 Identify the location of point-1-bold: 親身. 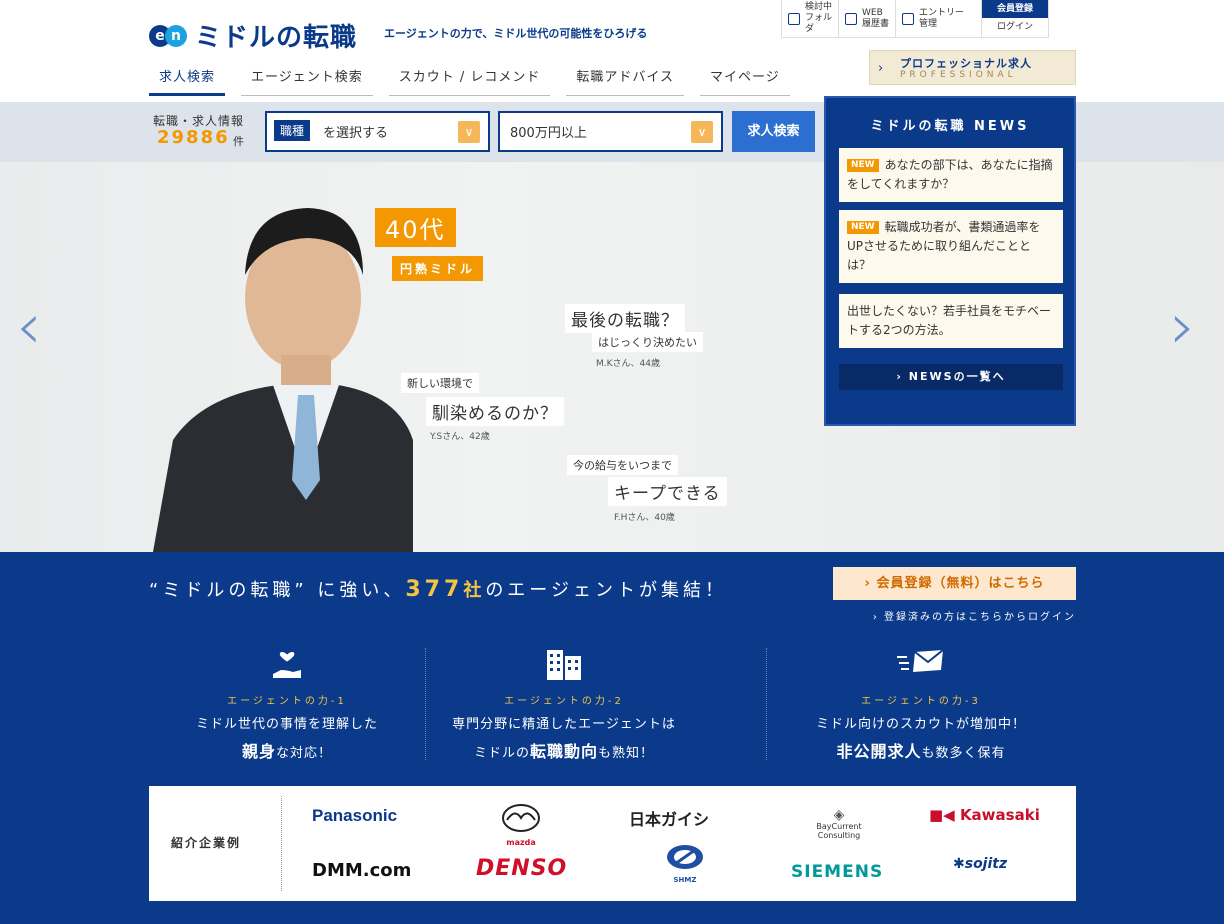
(258, 751).